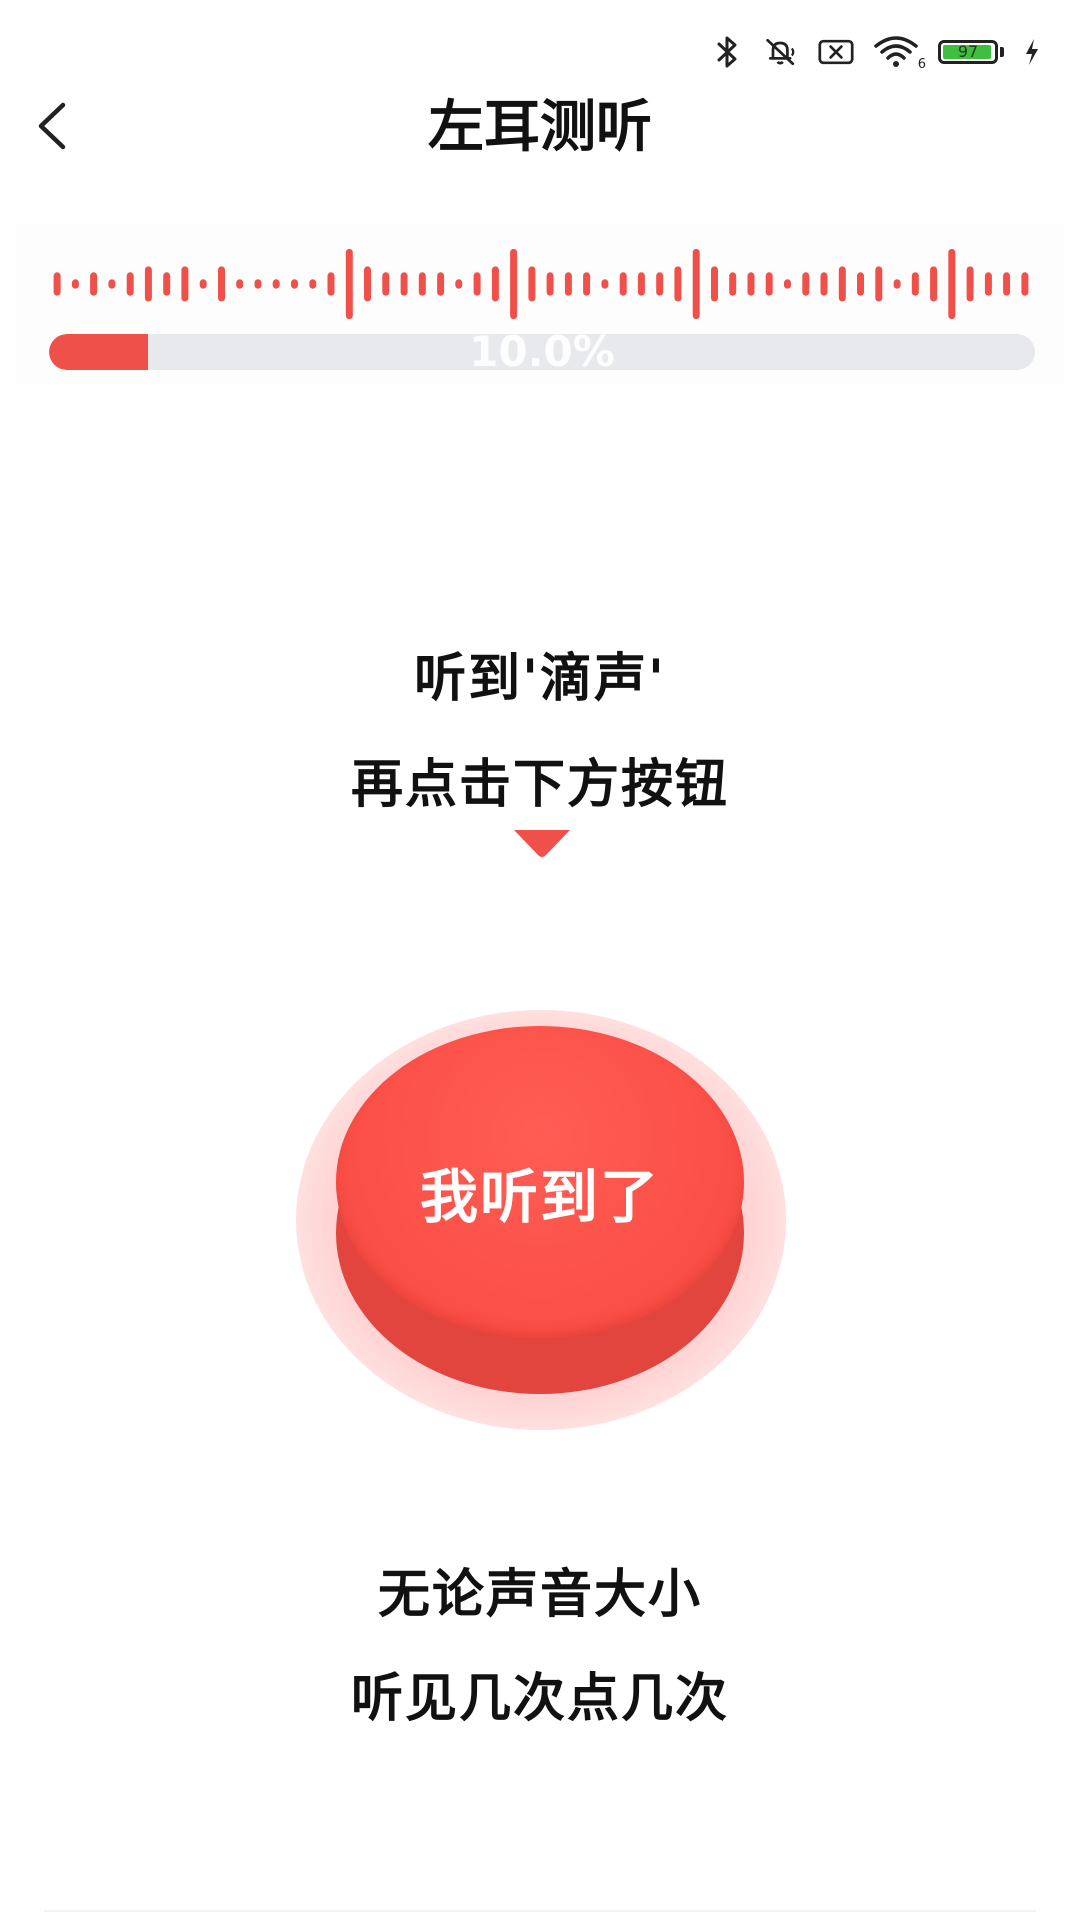 Image resolution: width=1080 pixels, height=1920 pixels. I want to click on wifi-icon: 6, so click(899, 53).